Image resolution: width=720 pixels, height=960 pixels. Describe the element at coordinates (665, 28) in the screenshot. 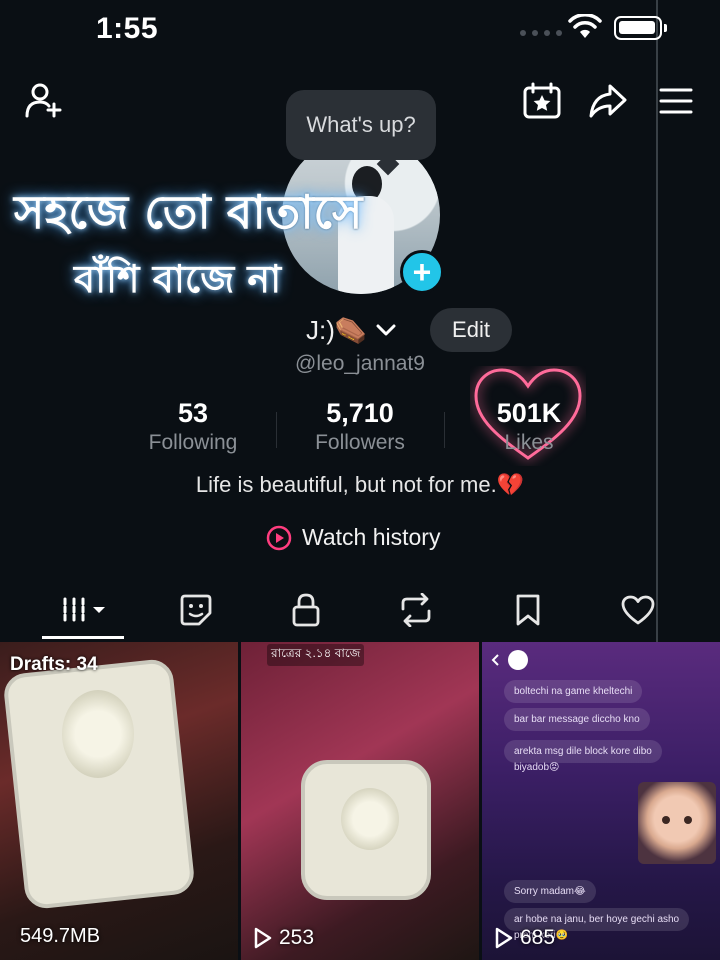

I see `battery-nub` at that location.